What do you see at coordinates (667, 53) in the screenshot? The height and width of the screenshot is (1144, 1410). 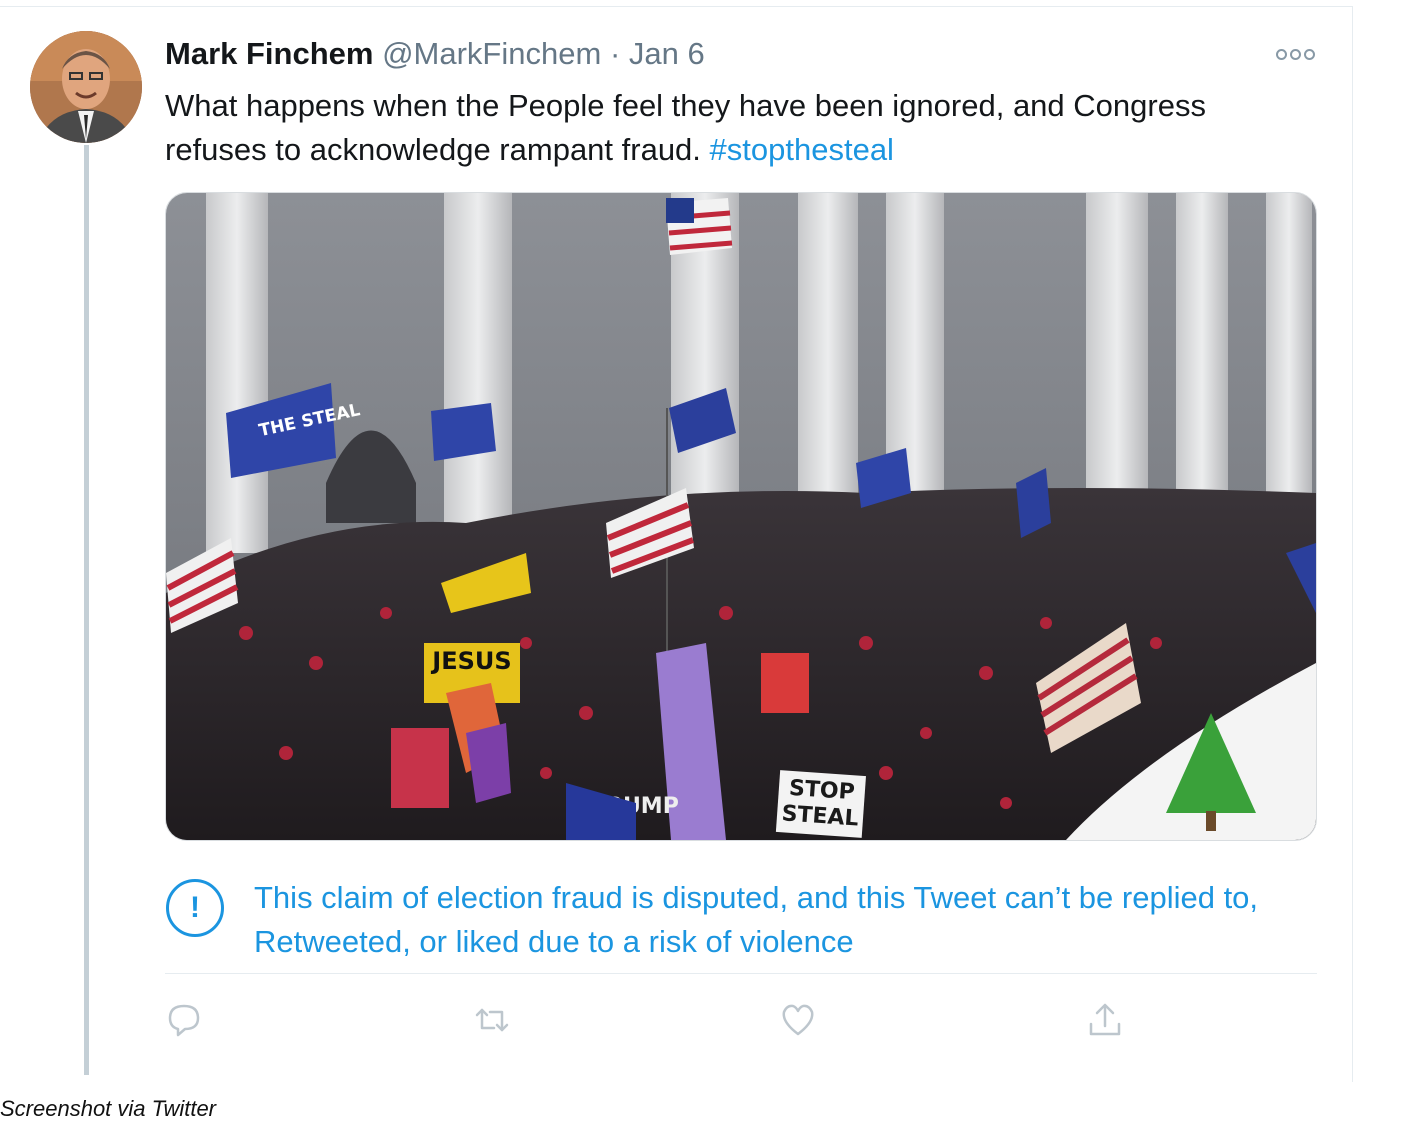 I see `tweet-date: Jan 6` at bounding box center [667, 53].